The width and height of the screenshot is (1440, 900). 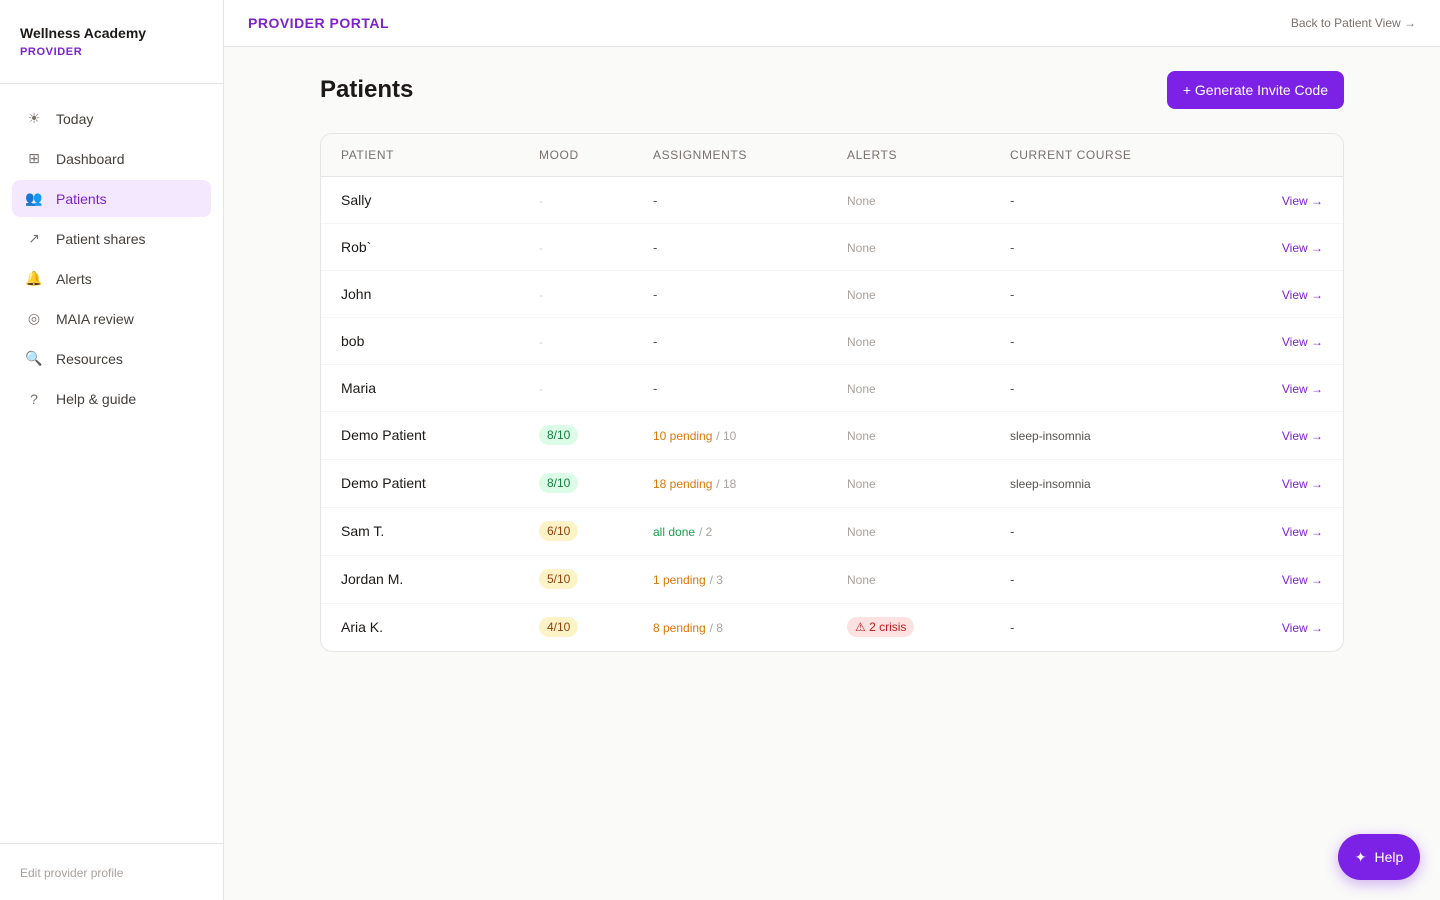 I want to click on topbar: PROVIDER PORTAL Back to Patient View →, so click(x=832, y=23).